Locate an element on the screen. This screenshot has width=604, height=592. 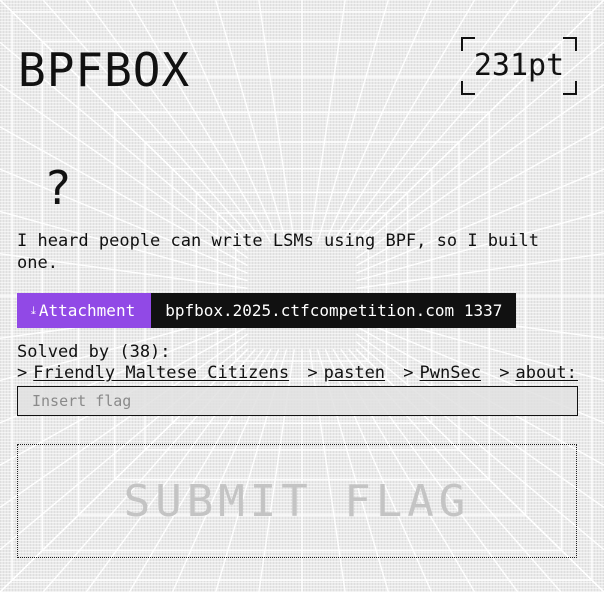
challenge-title: BPFBOX is located at coordinates (104, 70).